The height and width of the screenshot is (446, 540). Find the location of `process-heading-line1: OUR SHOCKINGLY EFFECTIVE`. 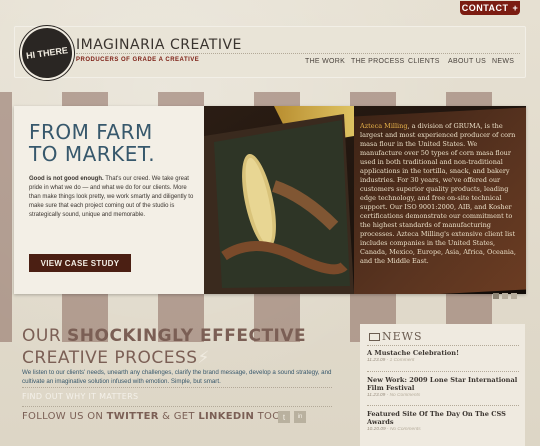

process-heading-line1: OUR SHOCKINGLY EFFECTIVE is located at coordinates (164, 336).